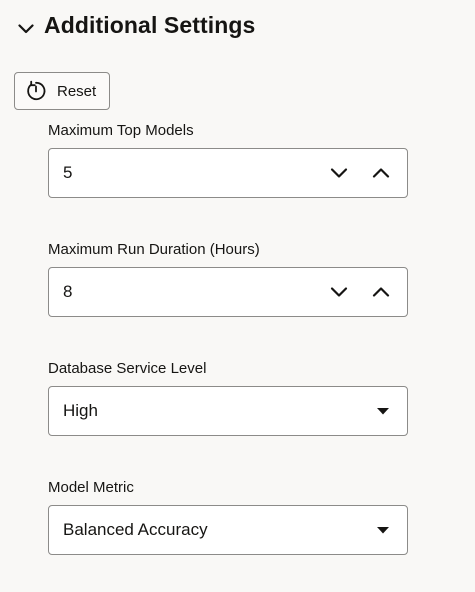 This screenshot has height=592, width=475. I want to click on reset-button-label: Reset, so click(77, 91).